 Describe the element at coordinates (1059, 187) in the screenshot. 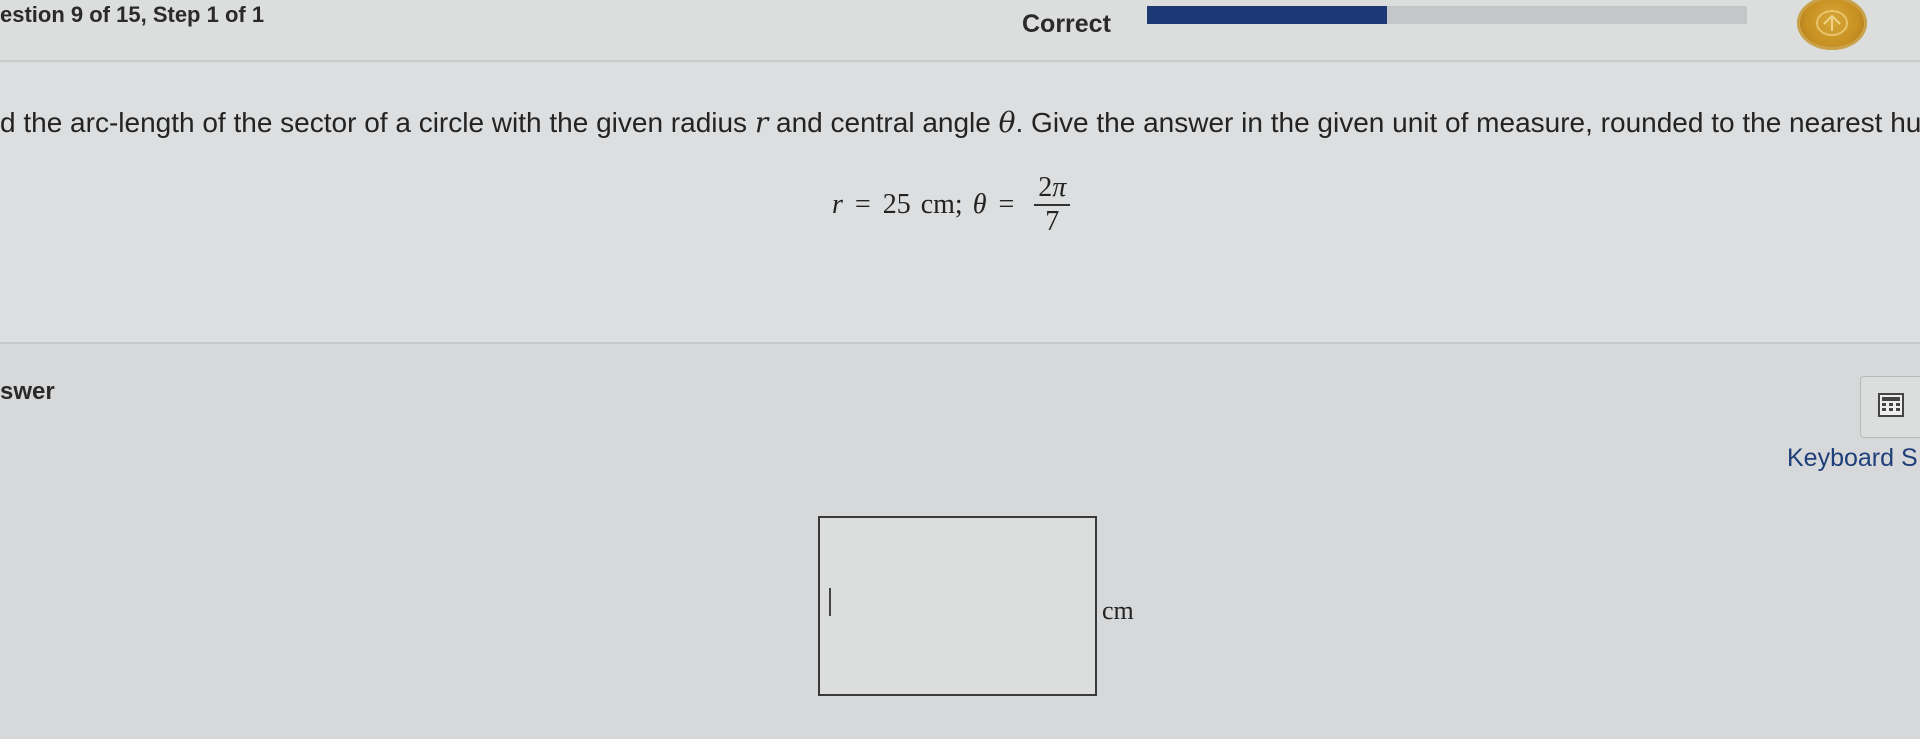

I see `numerator-pi: π` at that location.